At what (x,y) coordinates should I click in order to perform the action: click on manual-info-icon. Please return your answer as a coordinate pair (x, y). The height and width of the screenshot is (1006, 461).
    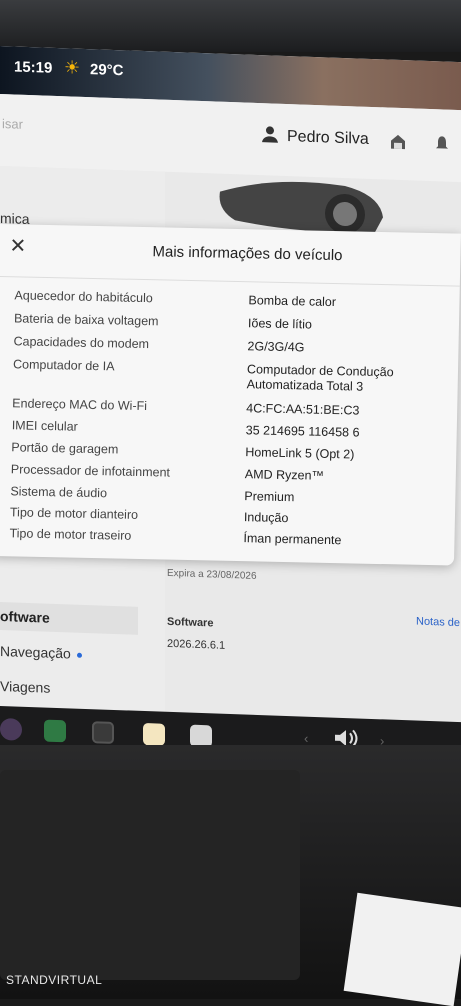
    Looking at the image, I should click on (201, 736).